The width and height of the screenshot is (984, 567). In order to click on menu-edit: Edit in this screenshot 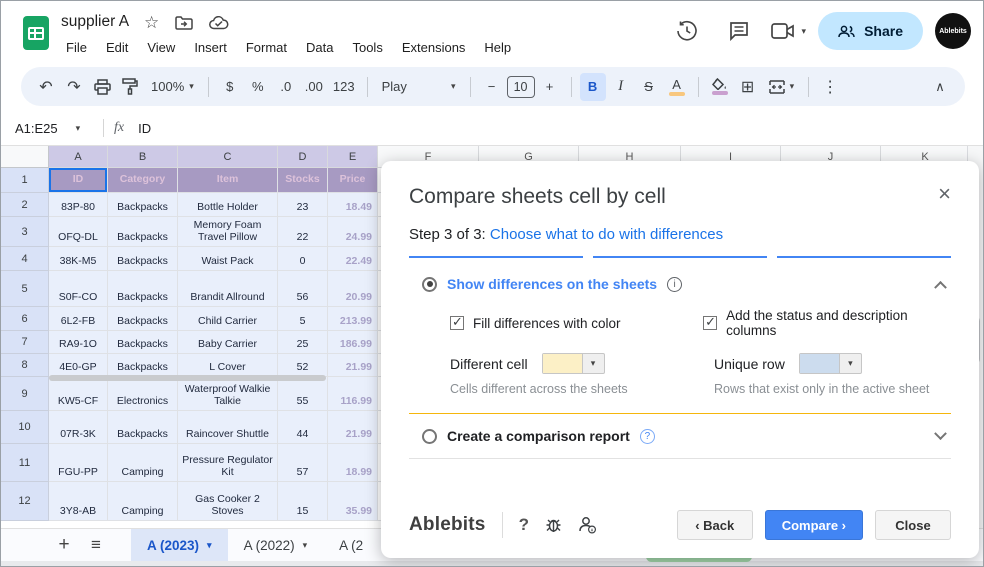, I will do `click(117, 47)`.